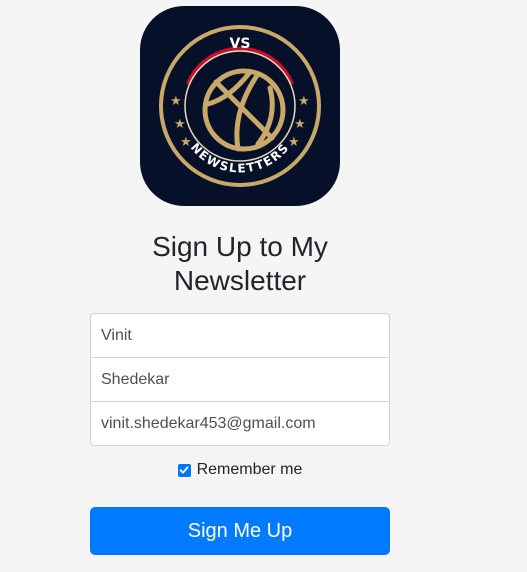 This screenshot has height=572, width=527. I want to click on page-title: Sign Up to My Newsletter, so click(240, 263).